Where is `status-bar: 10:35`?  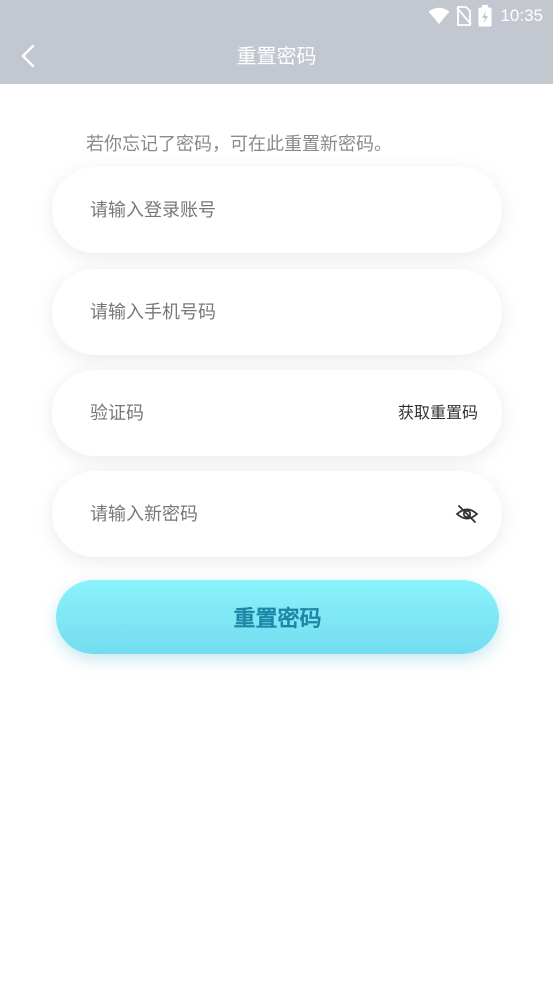 status-bar: 10:35 is located at coordinates (276, 16).